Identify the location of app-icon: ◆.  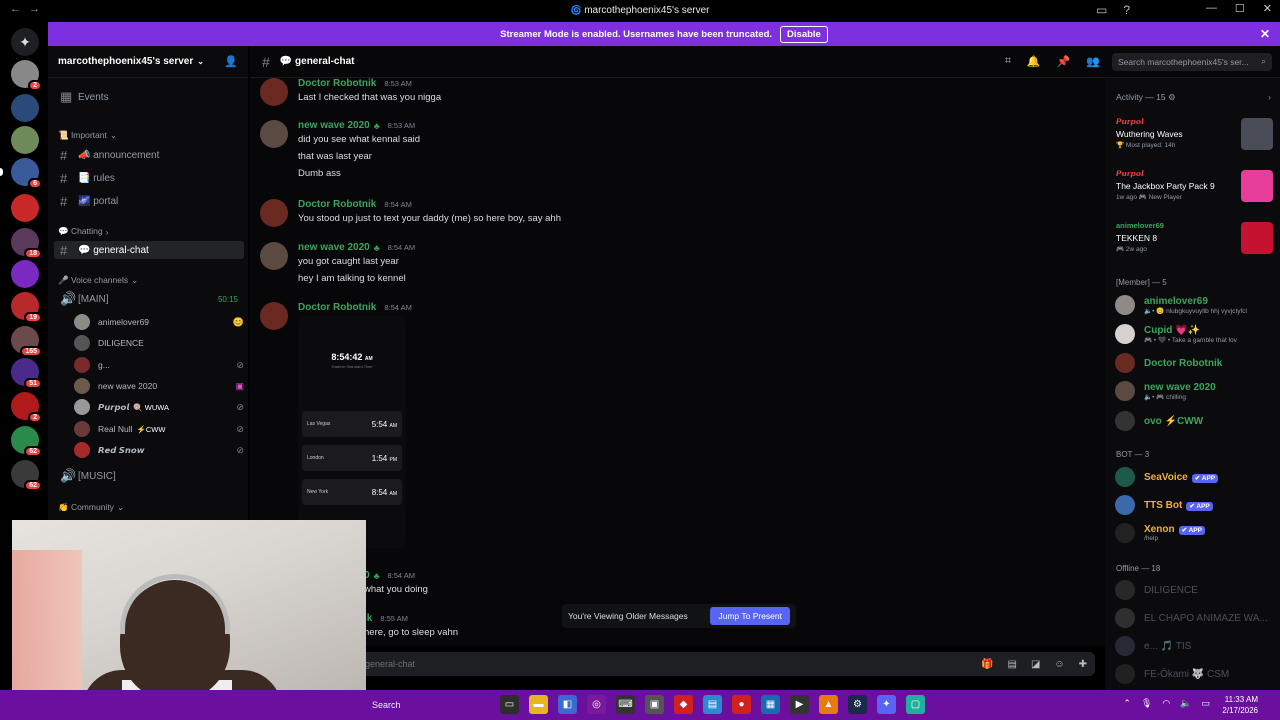
(683, 704).